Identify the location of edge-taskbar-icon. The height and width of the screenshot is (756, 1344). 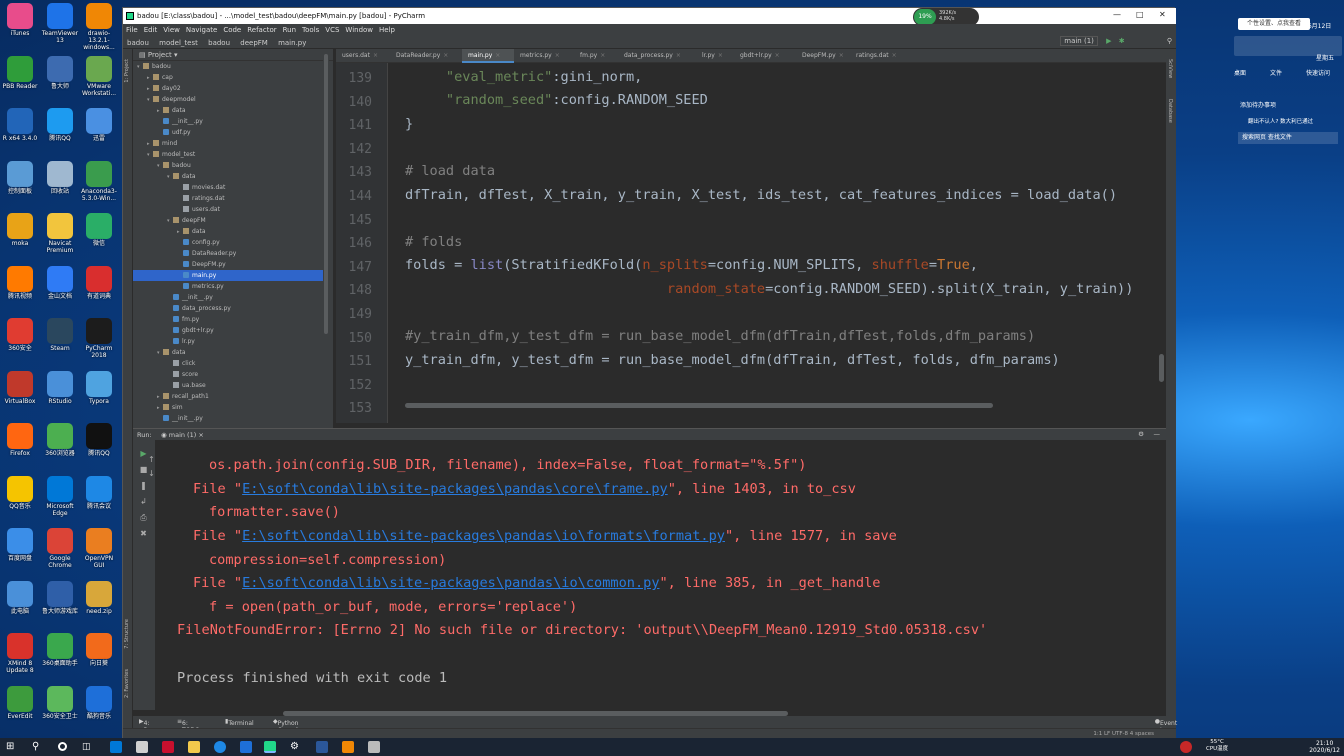
(116, 747).